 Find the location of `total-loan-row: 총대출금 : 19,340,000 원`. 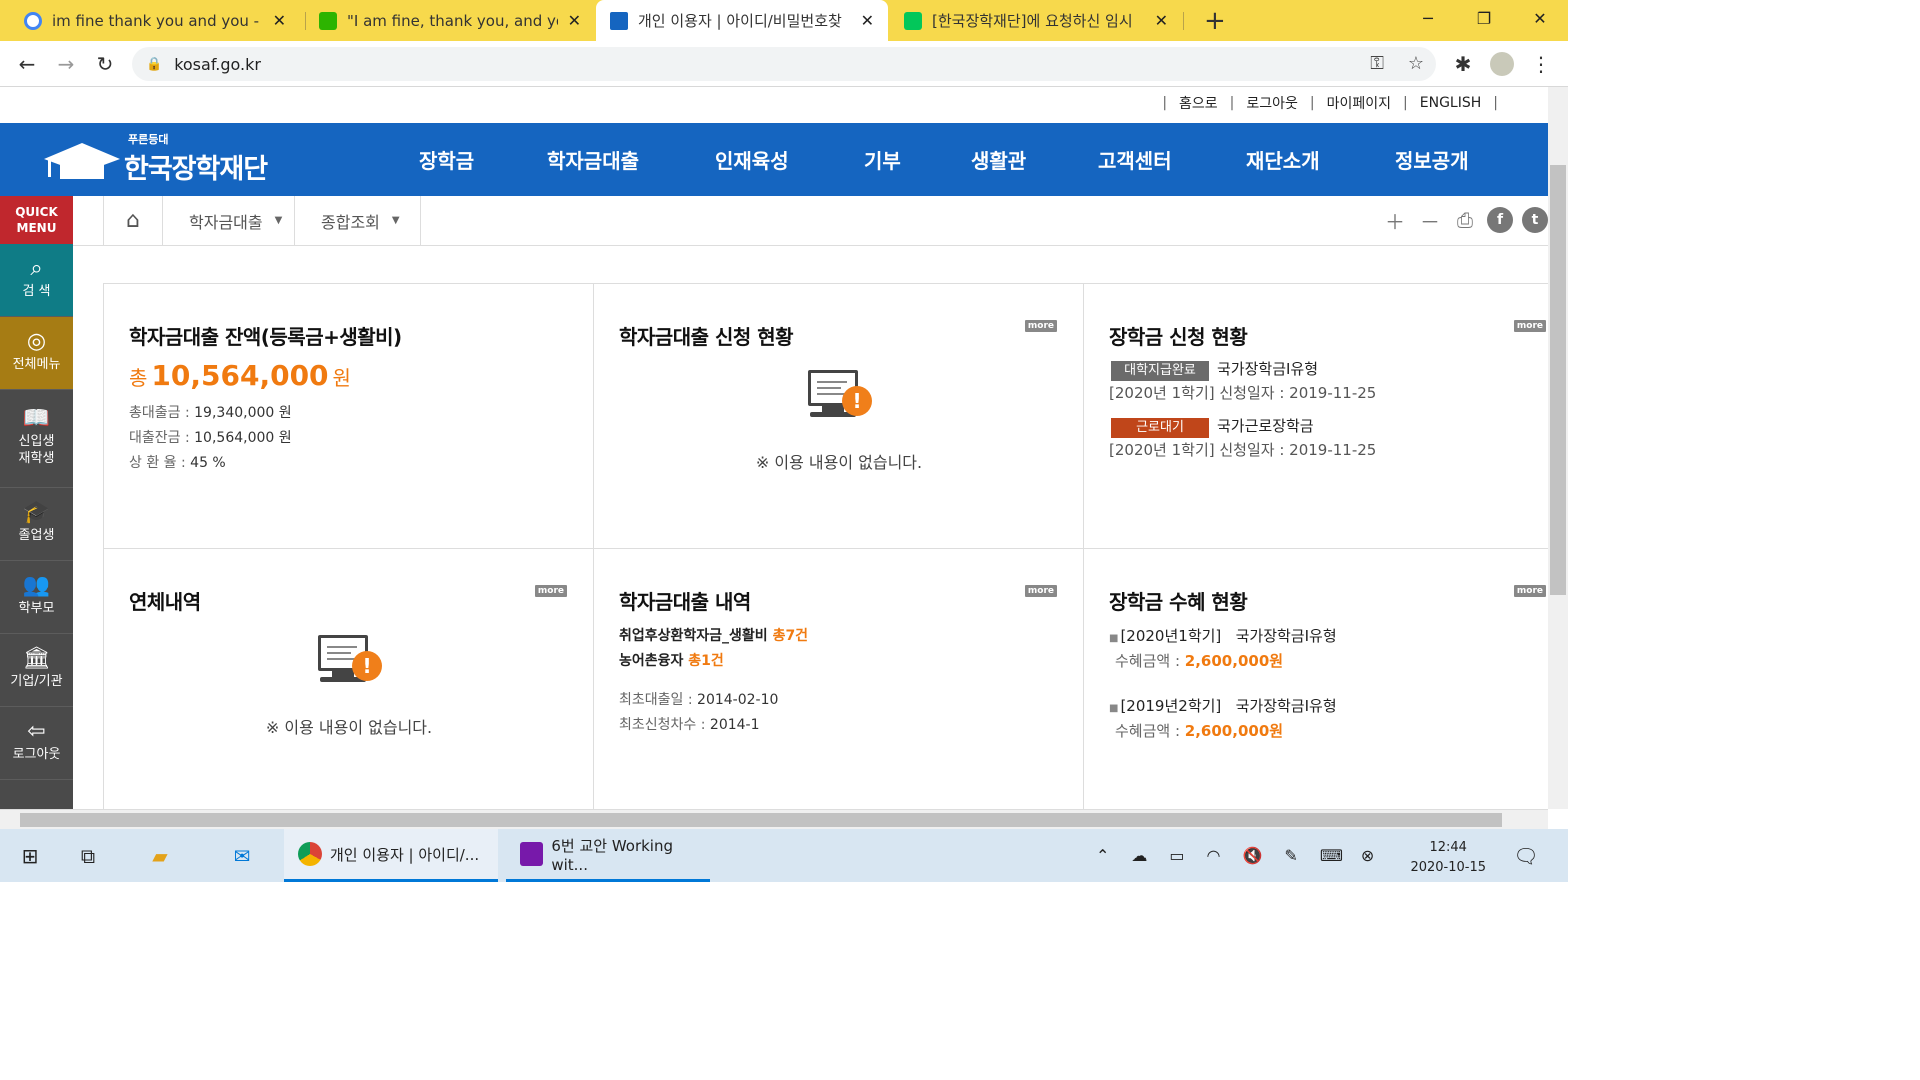

total-loan-row: 총대출금 : 19,340,000 원 is located at coordinates (210, 413).